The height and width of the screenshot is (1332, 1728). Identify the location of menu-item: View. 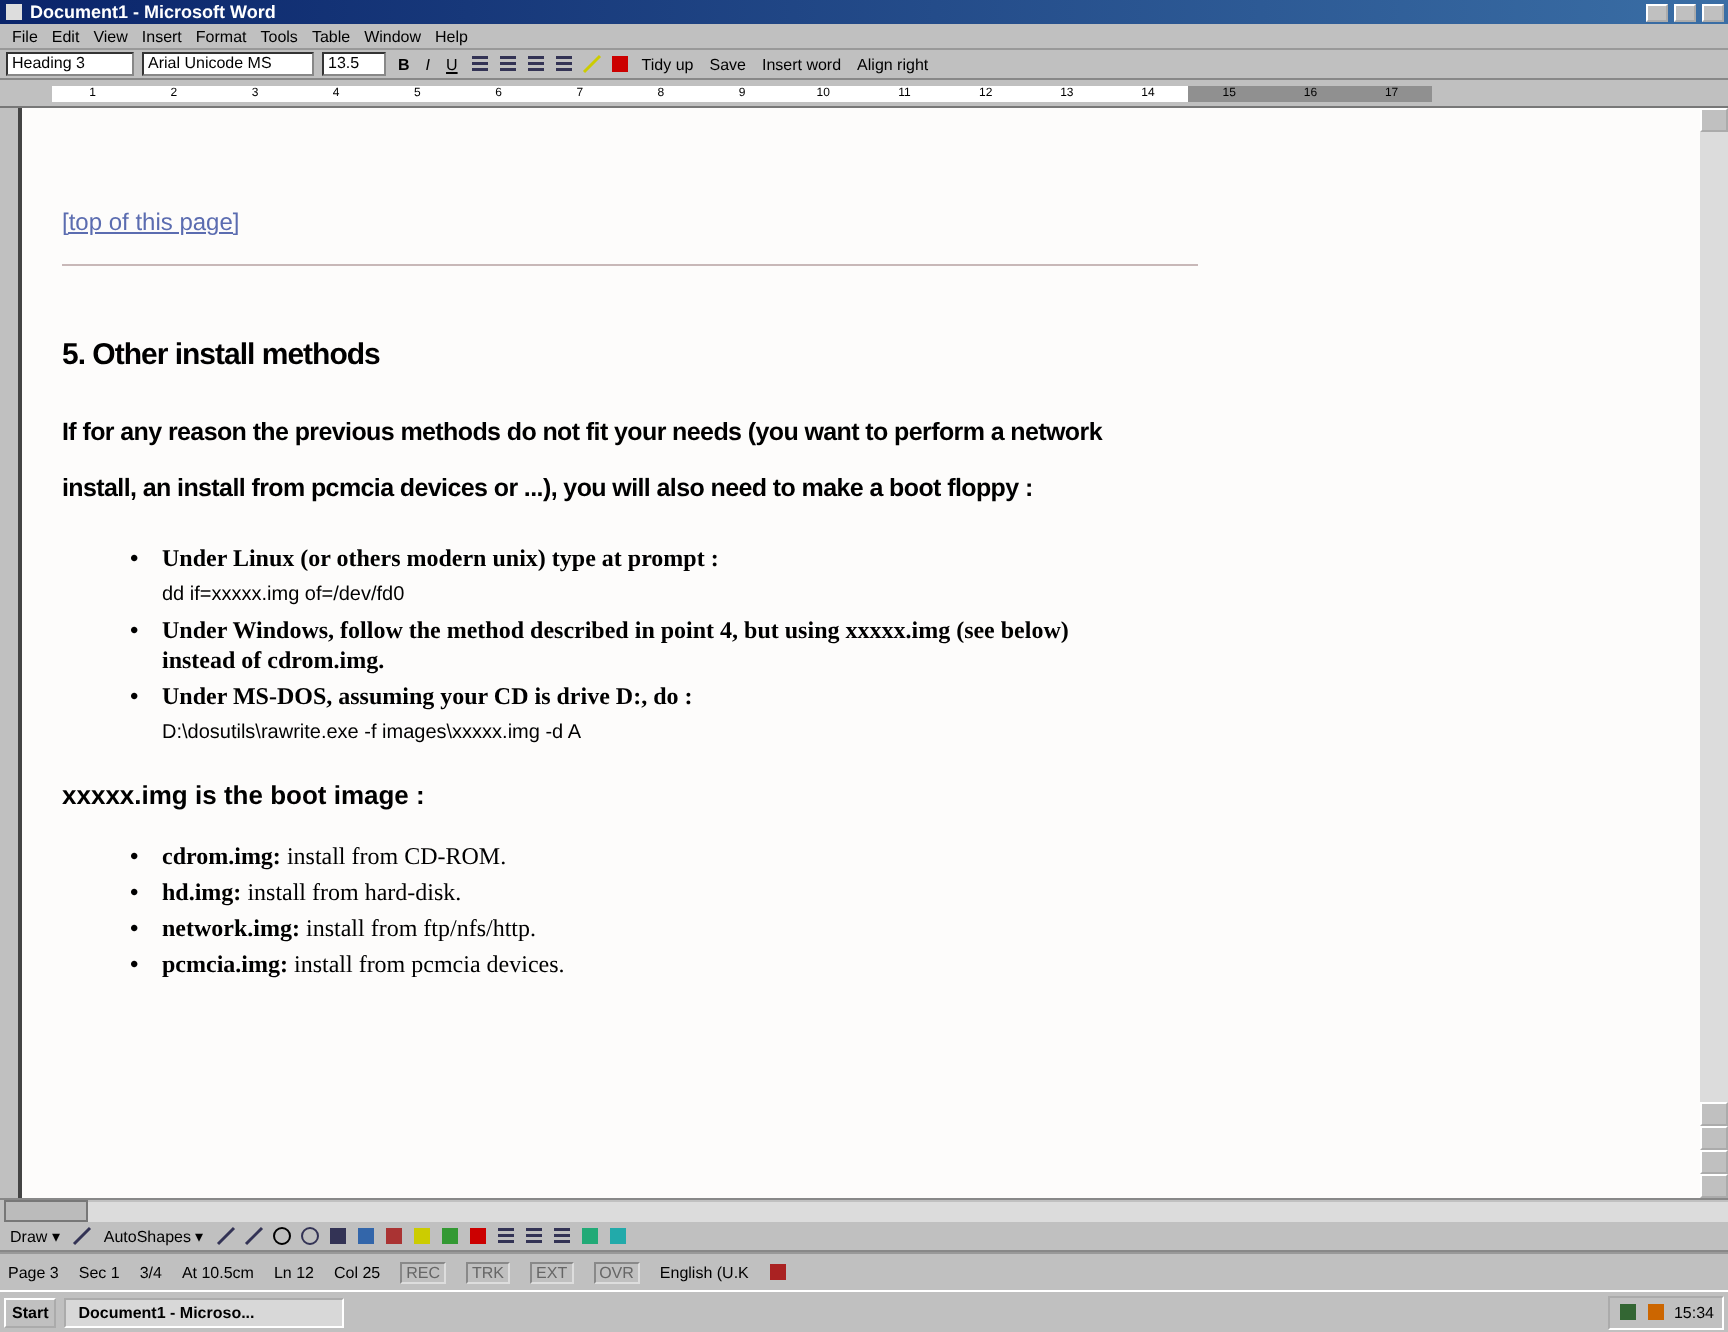
(110, 36).